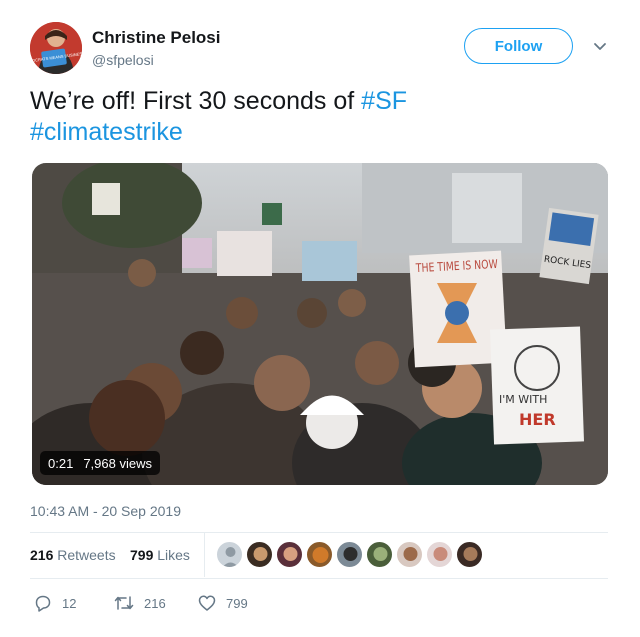 This screenshot has height=637, width=640. I want to click on divider-bottom, so click(319, 578).